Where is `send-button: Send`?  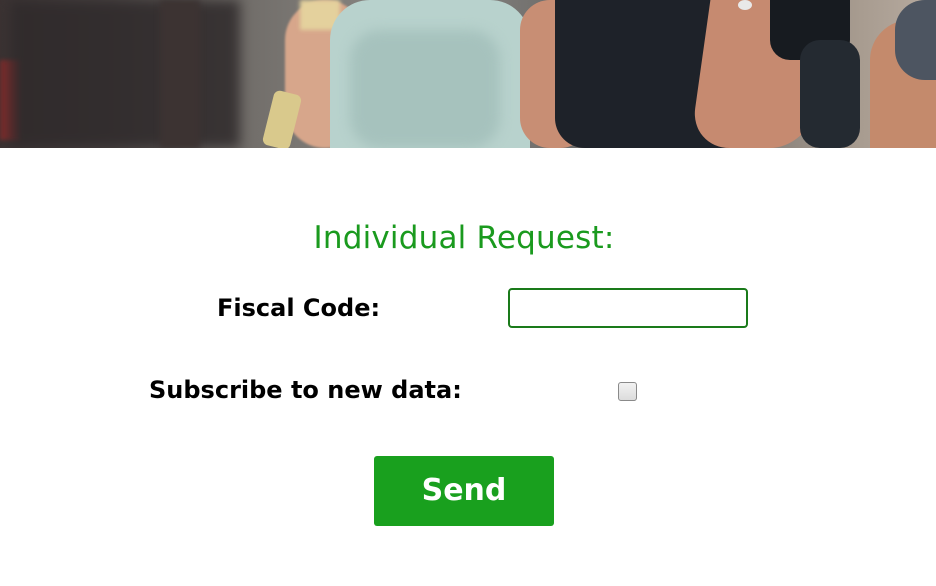
send-button: Send is located at coordinates (464, 491).